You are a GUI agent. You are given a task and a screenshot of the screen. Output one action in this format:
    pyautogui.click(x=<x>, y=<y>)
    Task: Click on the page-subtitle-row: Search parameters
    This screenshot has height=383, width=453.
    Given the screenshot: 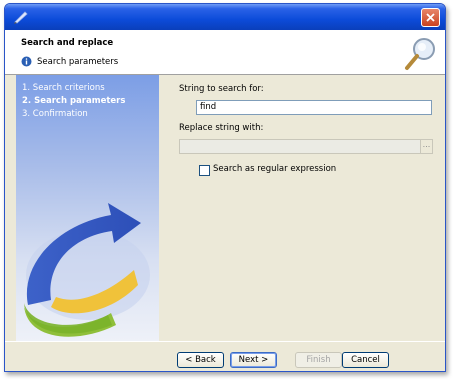 What is the action you would take?
    pyautogui.click(x=69, y=61)
    